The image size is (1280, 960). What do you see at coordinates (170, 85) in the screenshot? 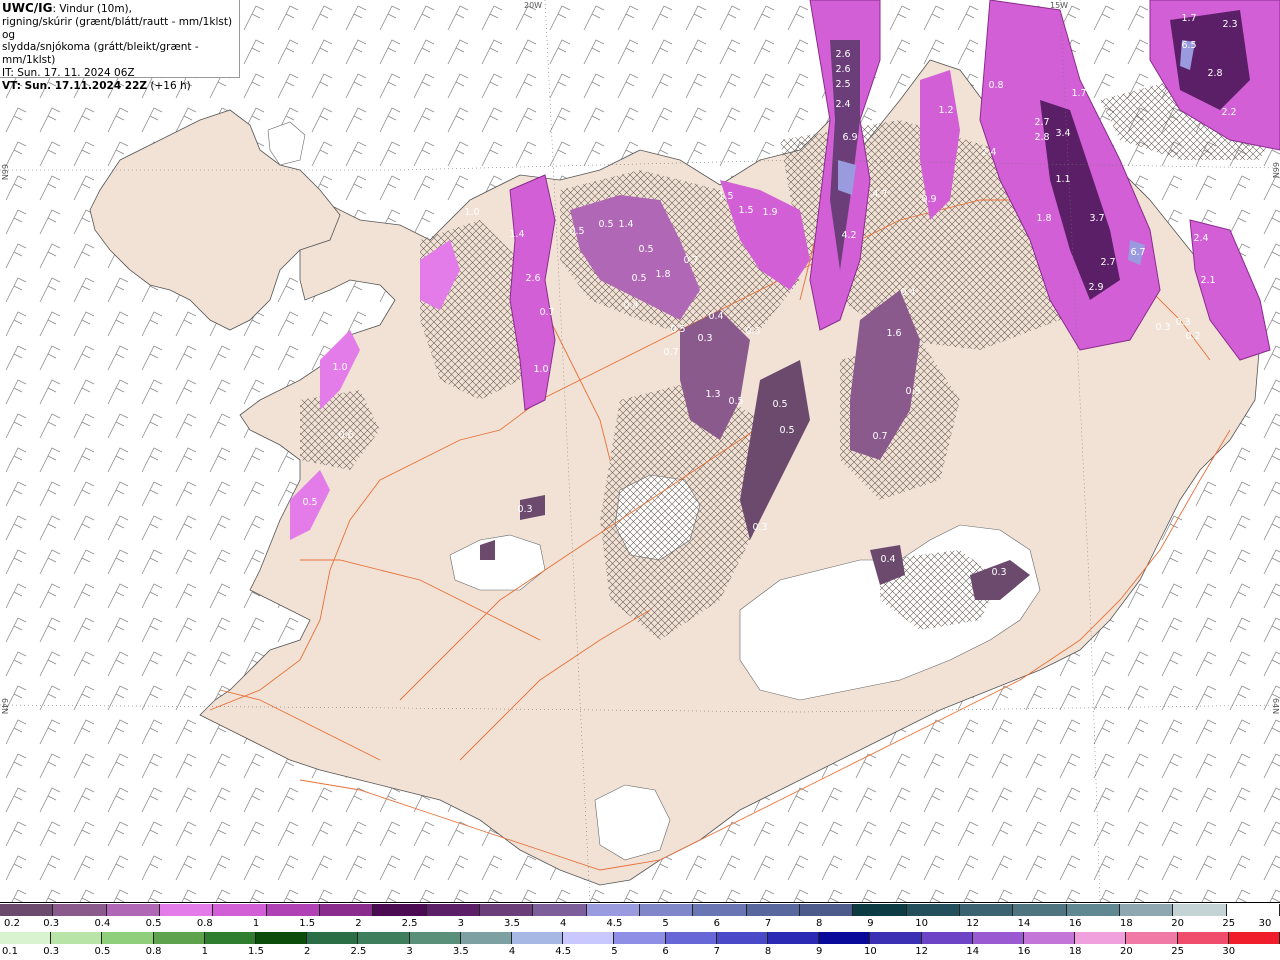
I see `lead-time: (+16 h)` at bounding box center [170, 85].